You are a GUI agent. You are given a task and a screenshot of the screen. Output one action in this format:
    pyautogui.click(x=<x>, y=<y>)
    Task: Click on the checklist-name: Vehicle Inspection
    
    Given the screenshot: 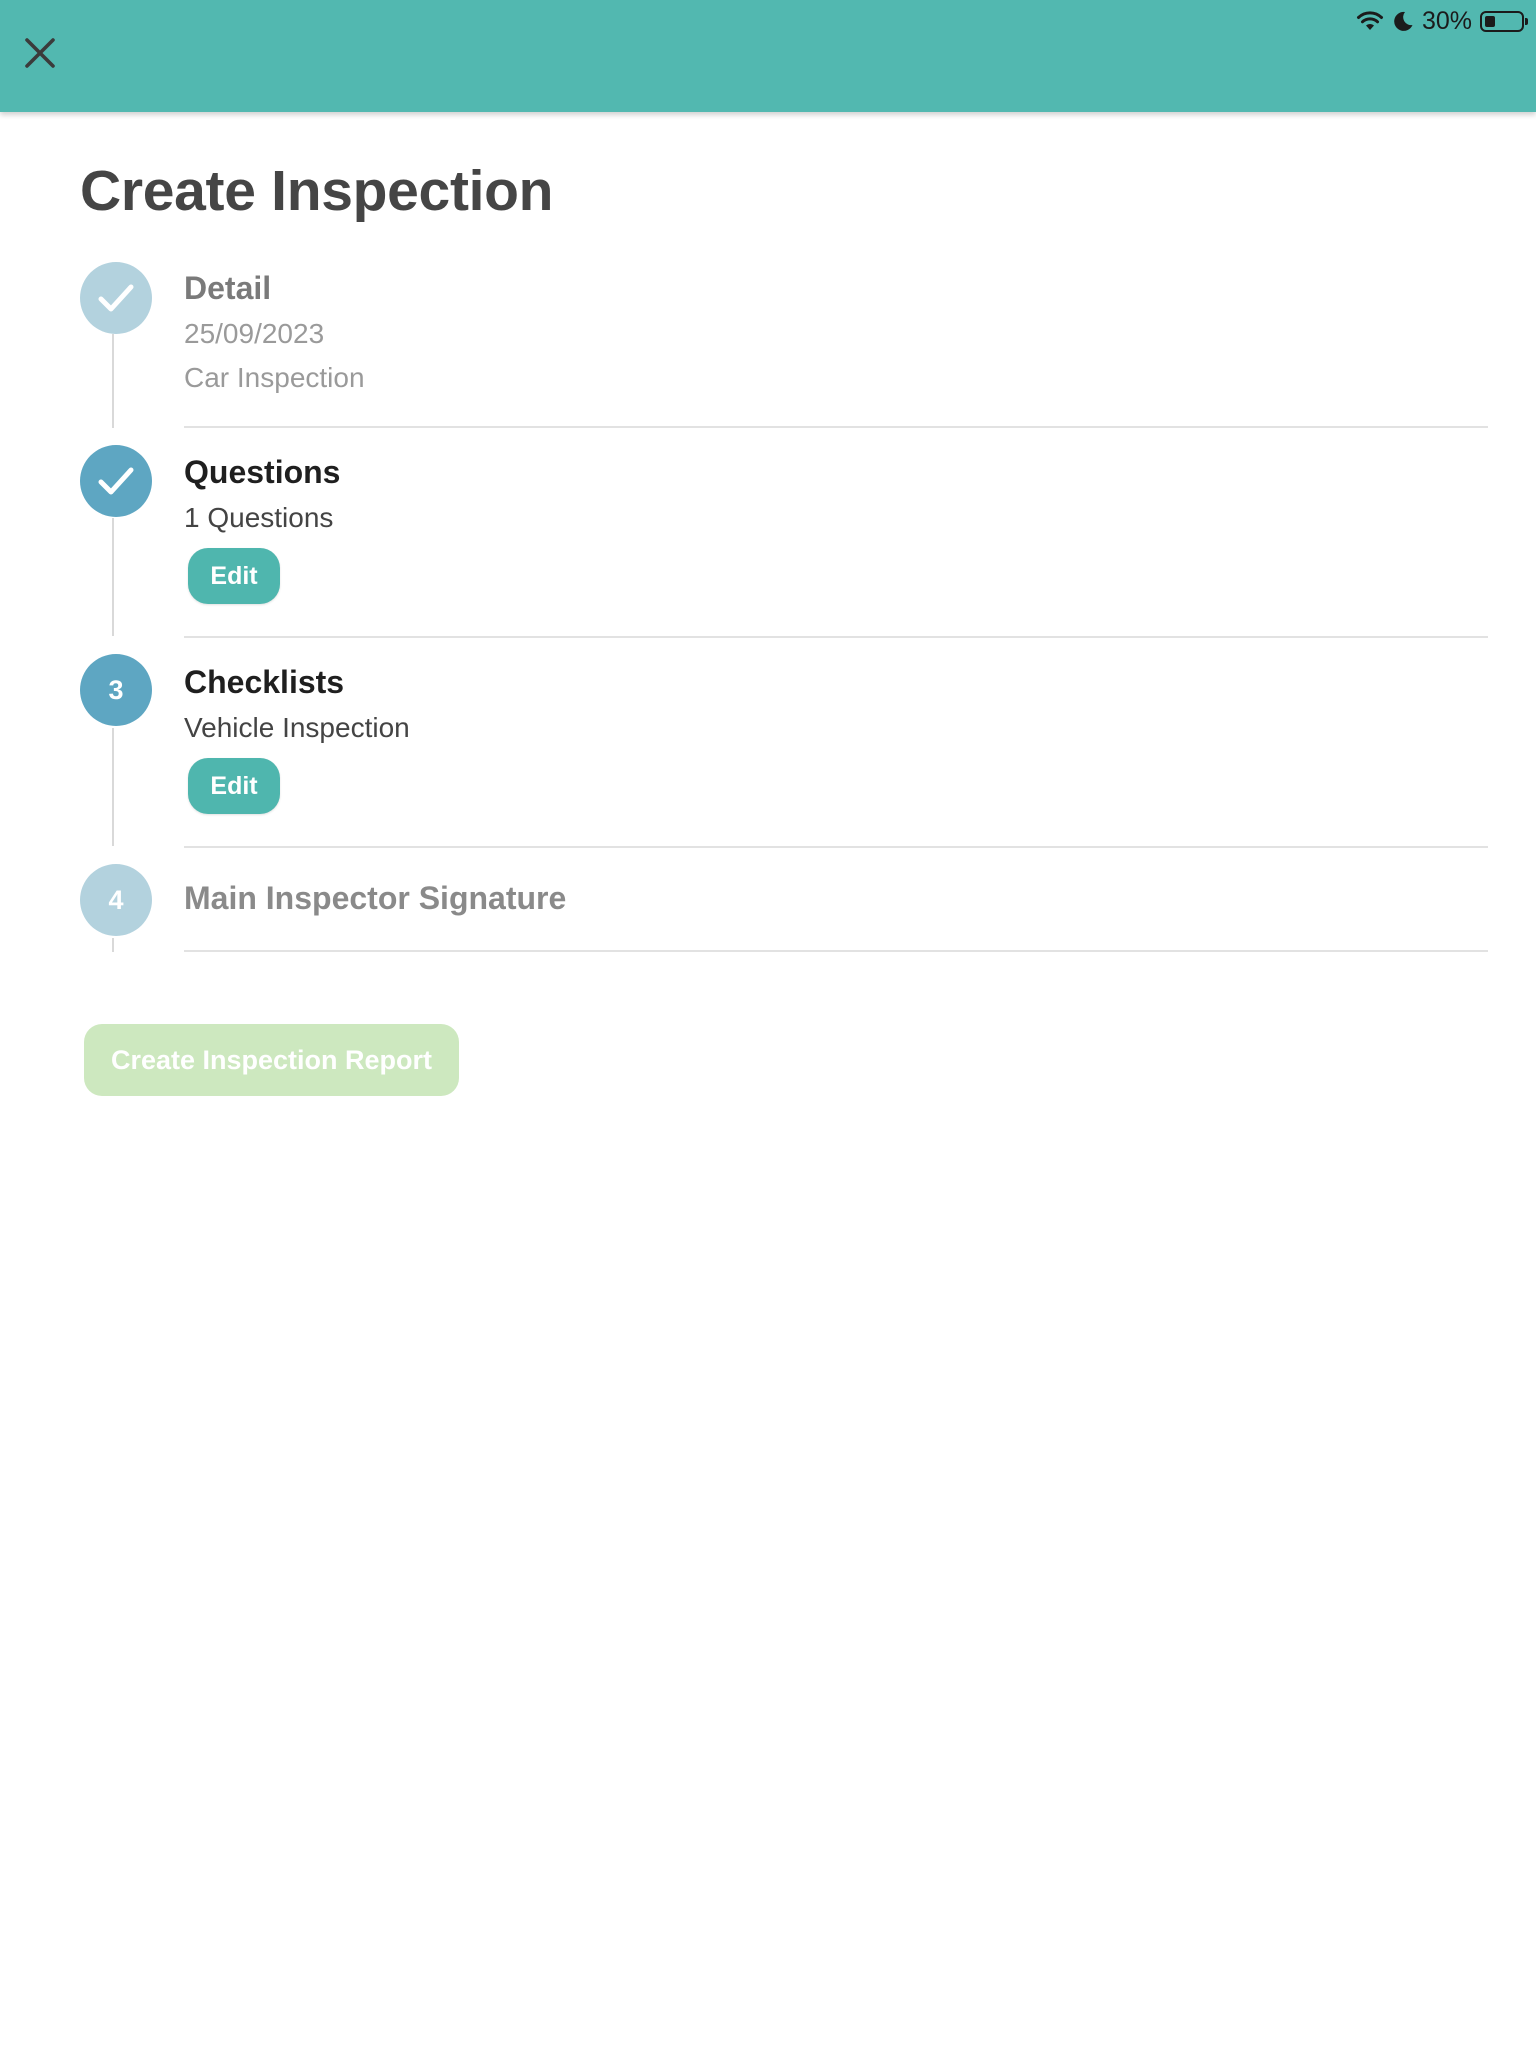 What is the action you would take?
    pyautogui.click(x=297, y=727)
    